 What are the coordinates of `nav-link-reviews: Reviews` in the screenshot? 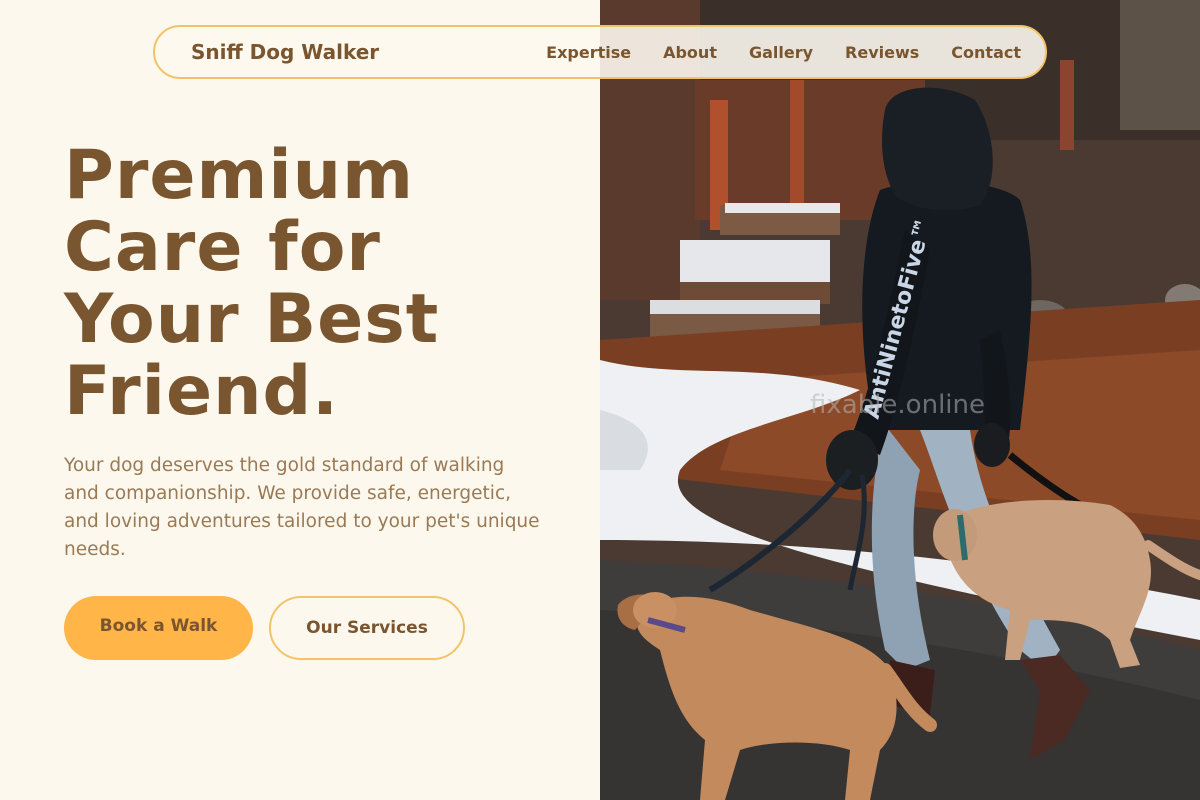 It's located at (882, 52).